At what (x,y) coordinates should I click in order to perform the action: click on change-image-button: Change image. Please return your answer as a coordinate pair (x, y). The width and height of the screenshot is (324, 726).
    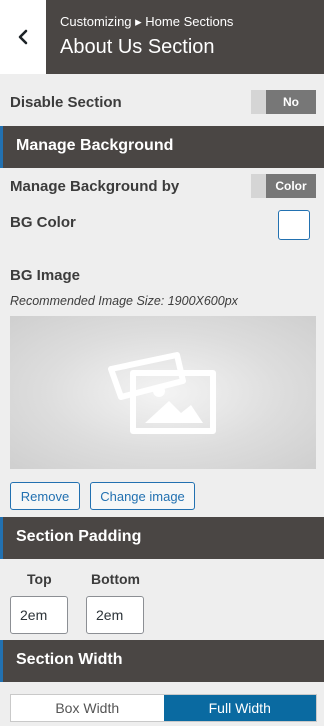
    Looking at the image, I should click on (142, 496).